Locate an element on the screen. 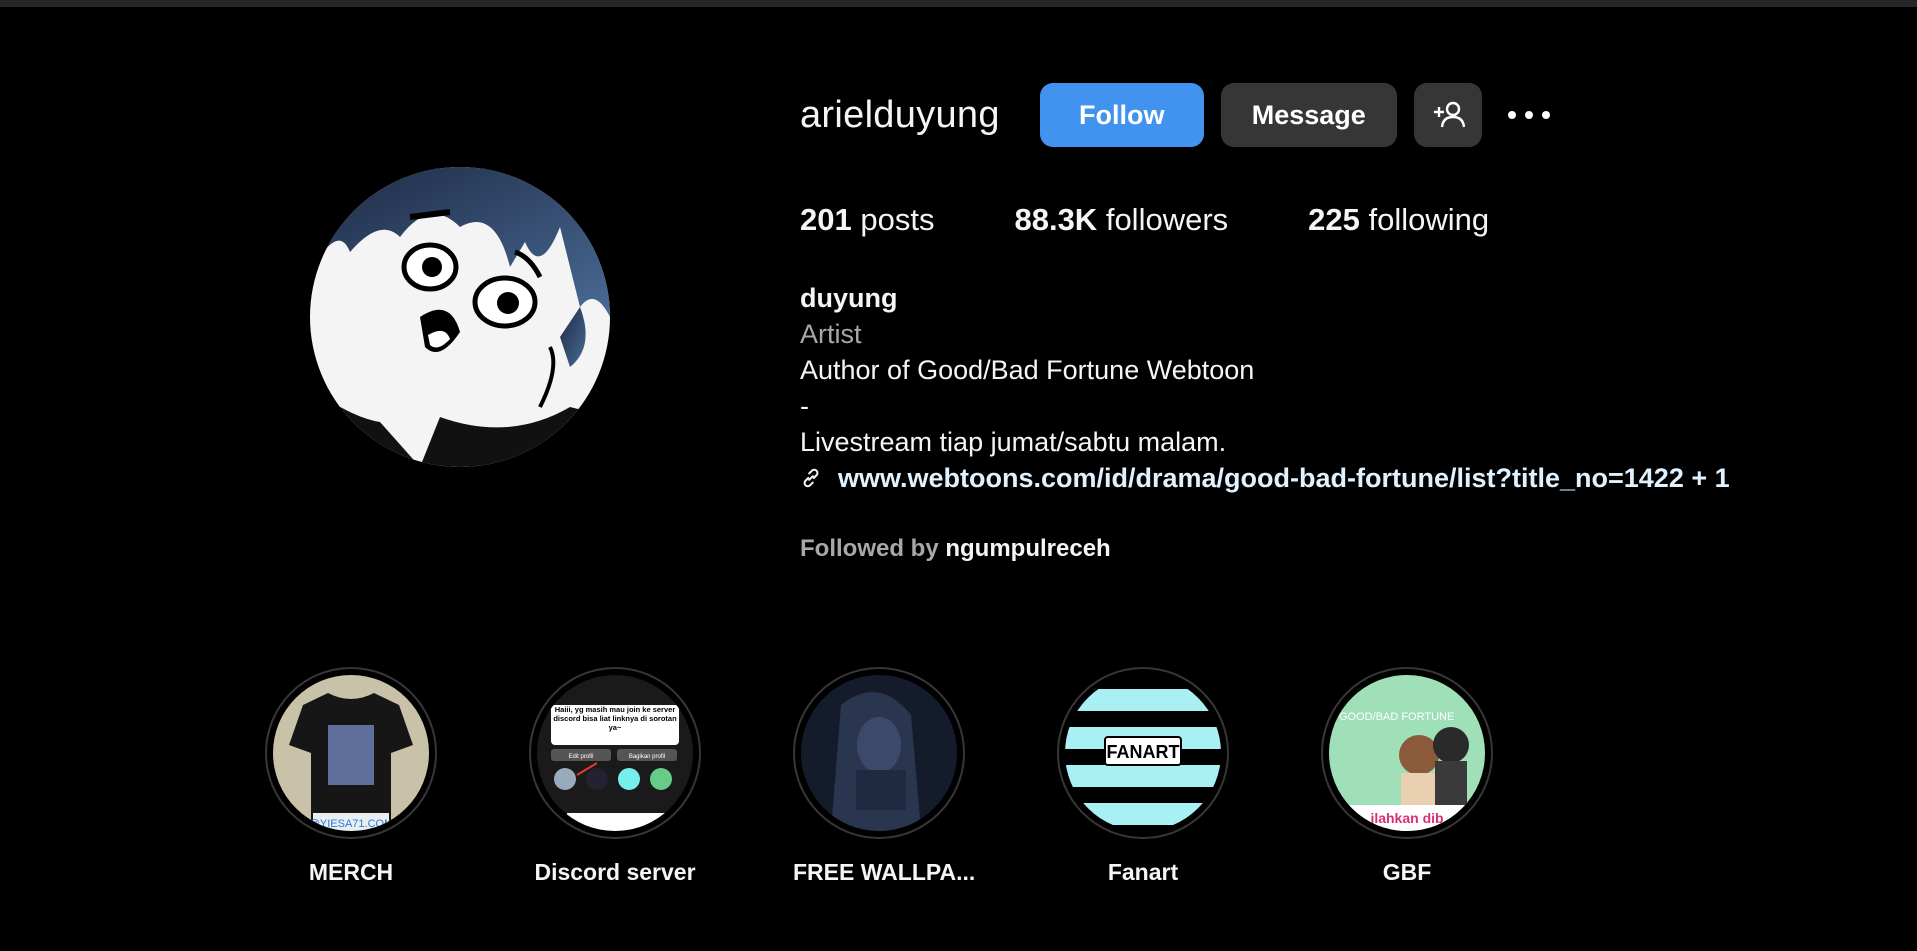 This screenshot has height=951, width=1917. avatar-illustration is located at coordinates (460, 317).